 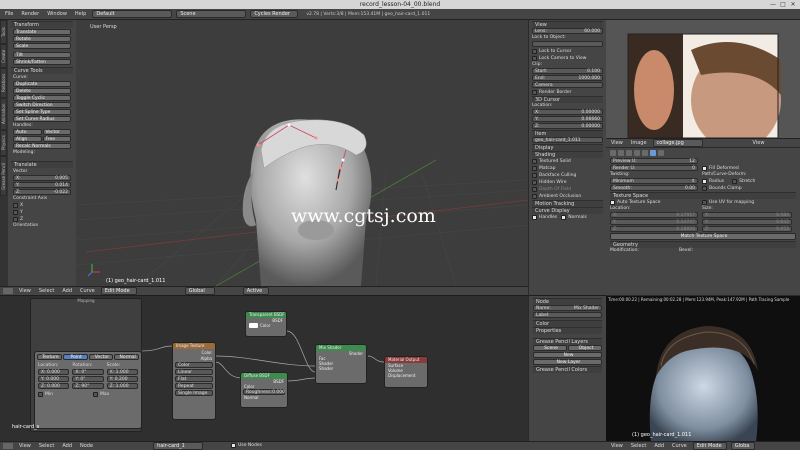 What do you see at coordinates (728, 202) in the screenshot?
I see `use-uv-checkbox: Use UV for mapping` at bounding box center [728, 202].